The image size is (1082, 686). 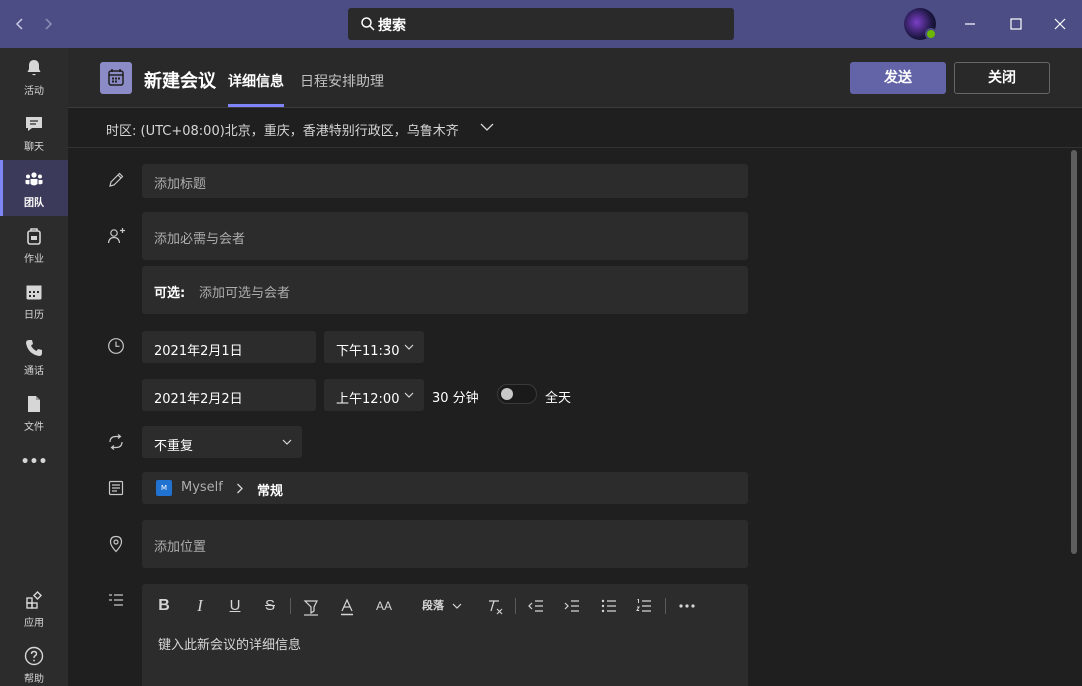 I want to click on details-list-icon, so click(x=116, y=600).